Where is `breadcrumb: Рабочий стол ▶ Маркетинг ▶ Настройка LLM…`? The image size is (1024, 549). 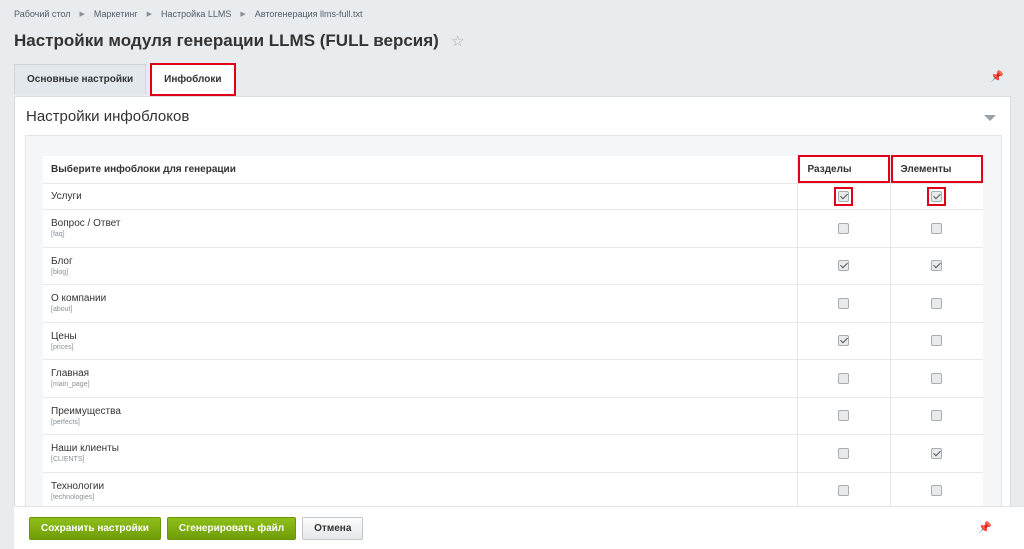 breadcrumb: Рабочий стол ▶ Маркетинг ▶ Настройка LLM… is located at coordinates (188, 14).